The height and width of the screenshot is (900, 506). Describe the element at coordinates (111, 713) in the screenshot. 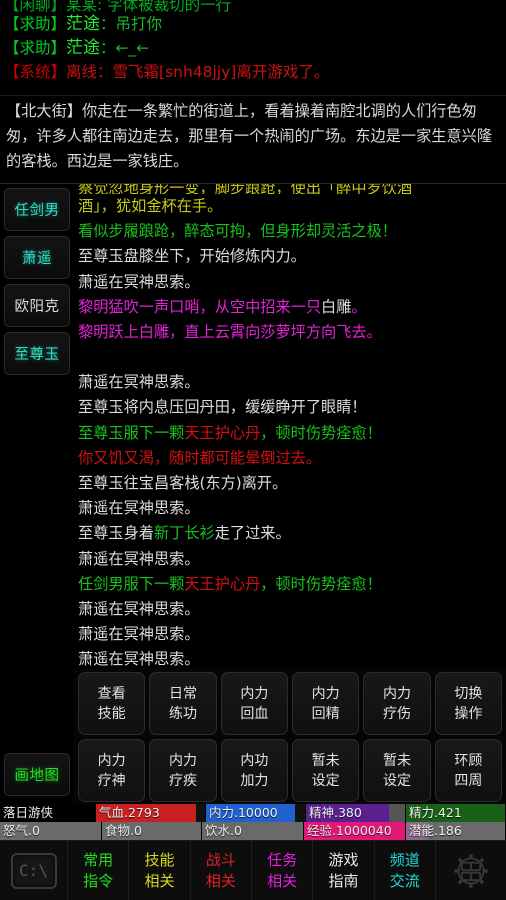

I see `command-button-line2: 技能` at that location.